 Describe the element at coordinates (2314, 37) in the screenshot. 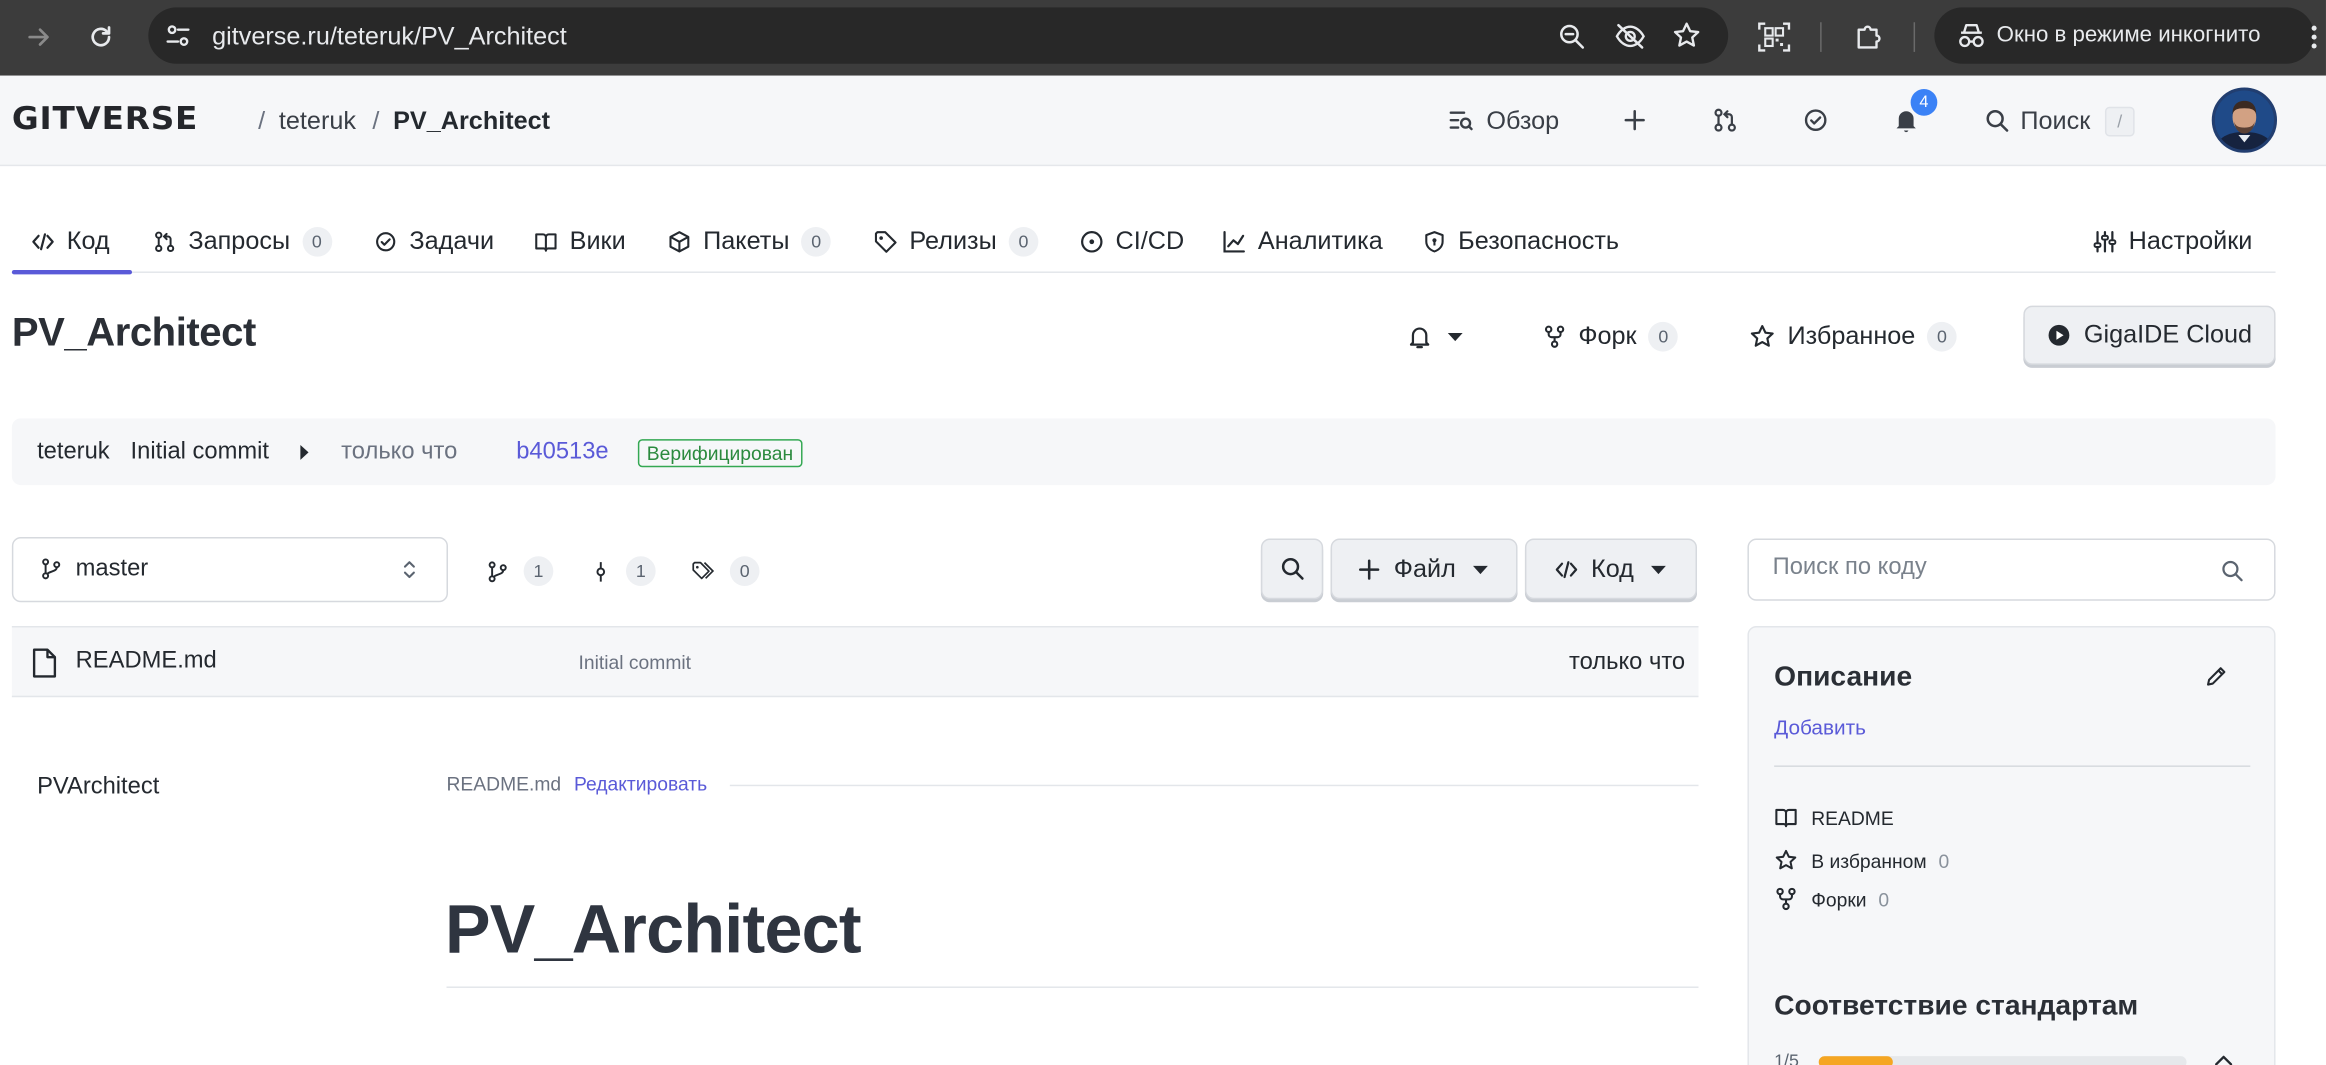

I see `browser-menu-icon` at that location.